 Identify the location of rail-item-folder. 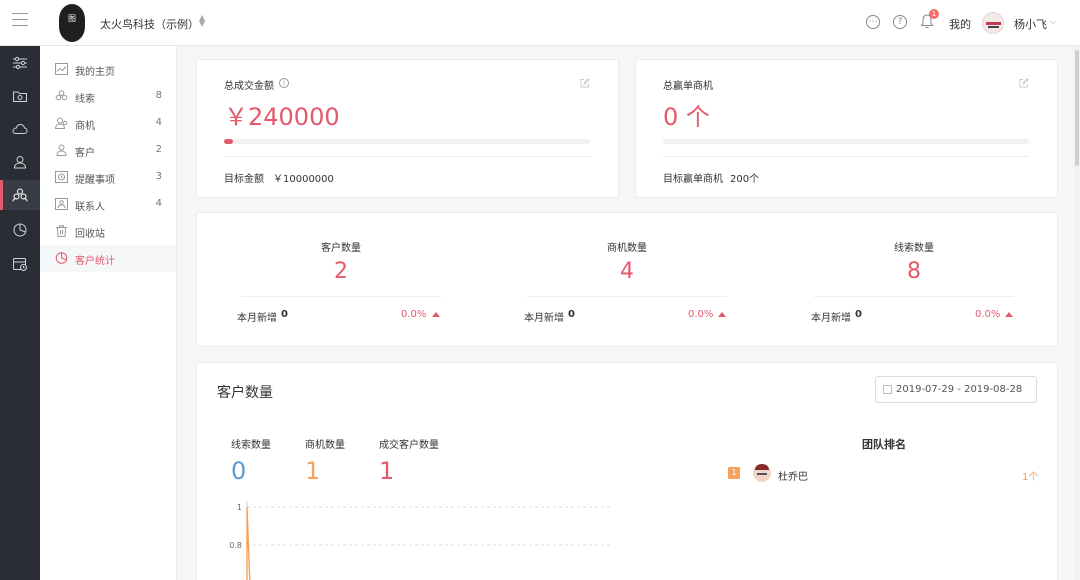
(20, 96).